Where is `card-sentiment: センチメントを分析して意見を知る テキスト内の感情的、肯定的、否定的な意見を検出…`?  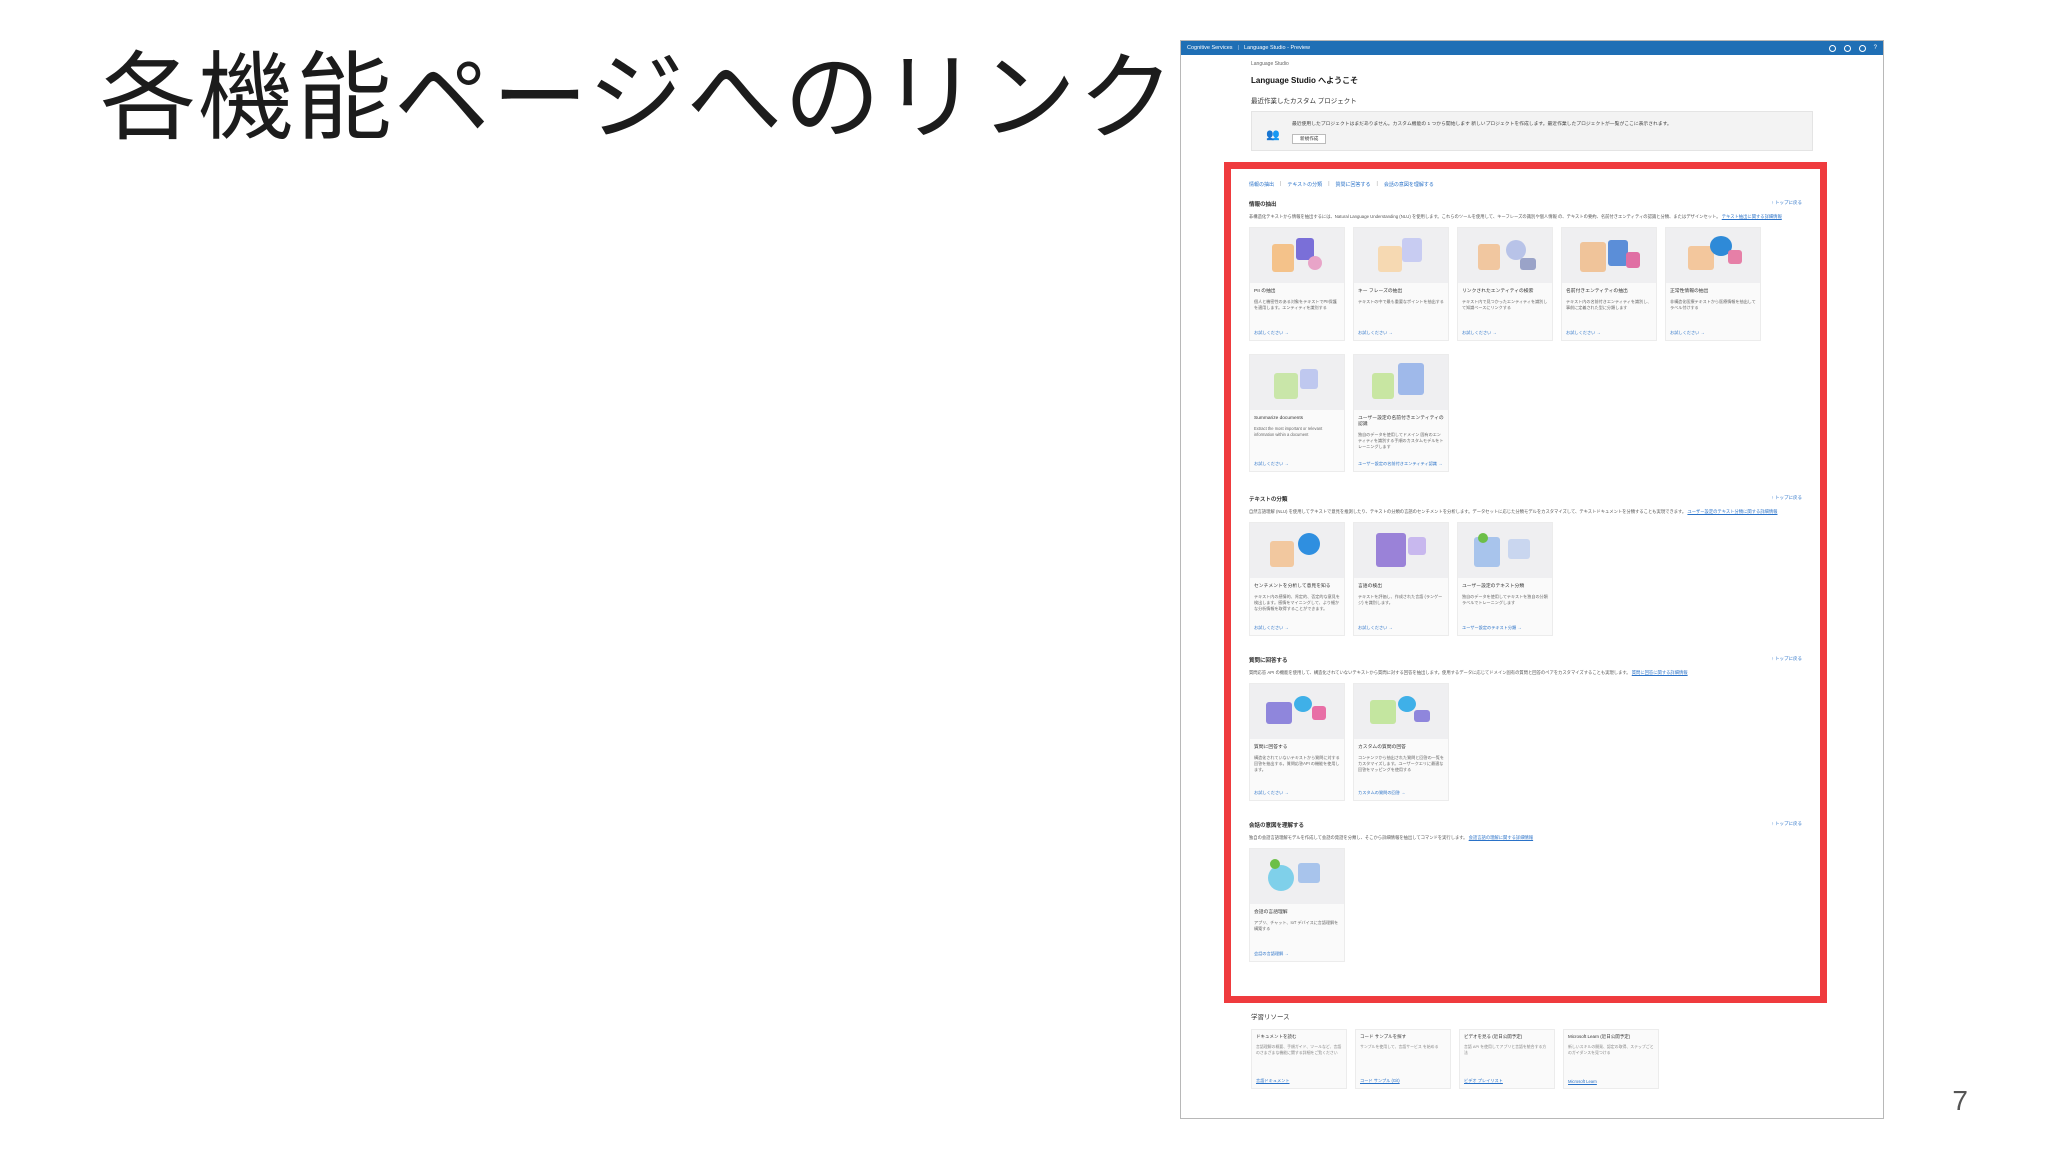 card-sentiment: センチメントを分析して意見を知る テキスト内の感情的、肯定的、否定的な意見を検出… is located at coordinates (1297, 579).